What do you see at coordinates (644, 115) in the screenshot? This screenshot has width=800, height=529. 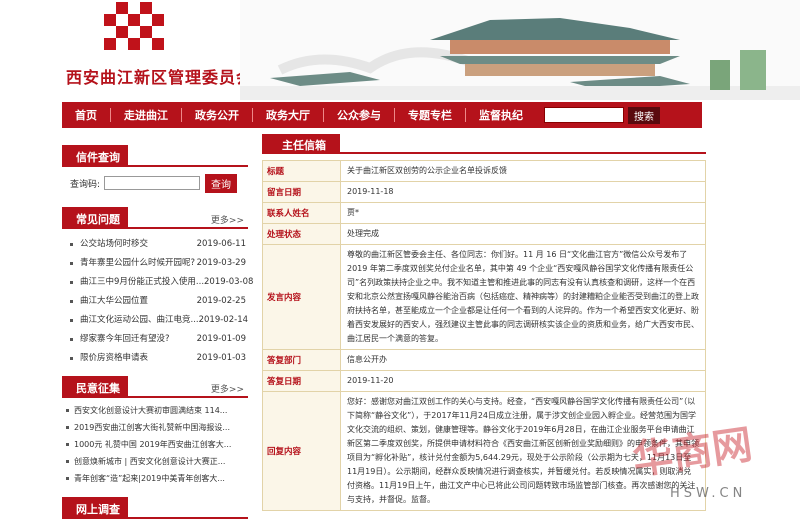 I see `search-button: 搜索` at bounding box center [644, 115].